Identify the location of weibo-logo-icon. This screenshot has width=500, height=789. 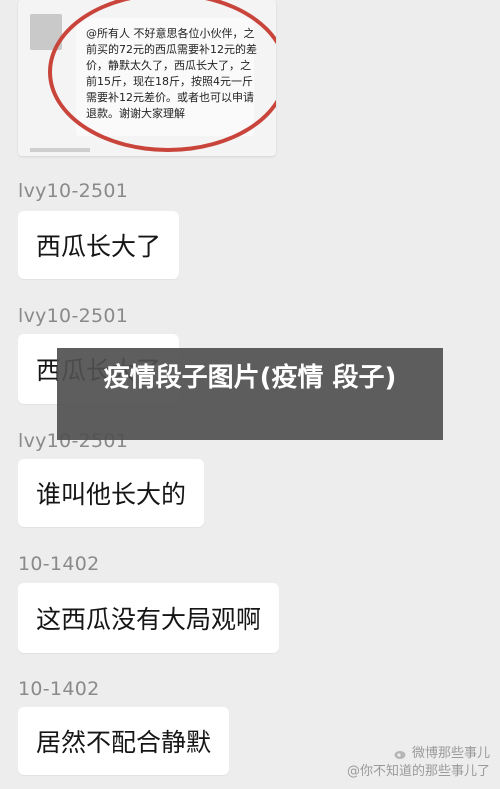
(400, 754).